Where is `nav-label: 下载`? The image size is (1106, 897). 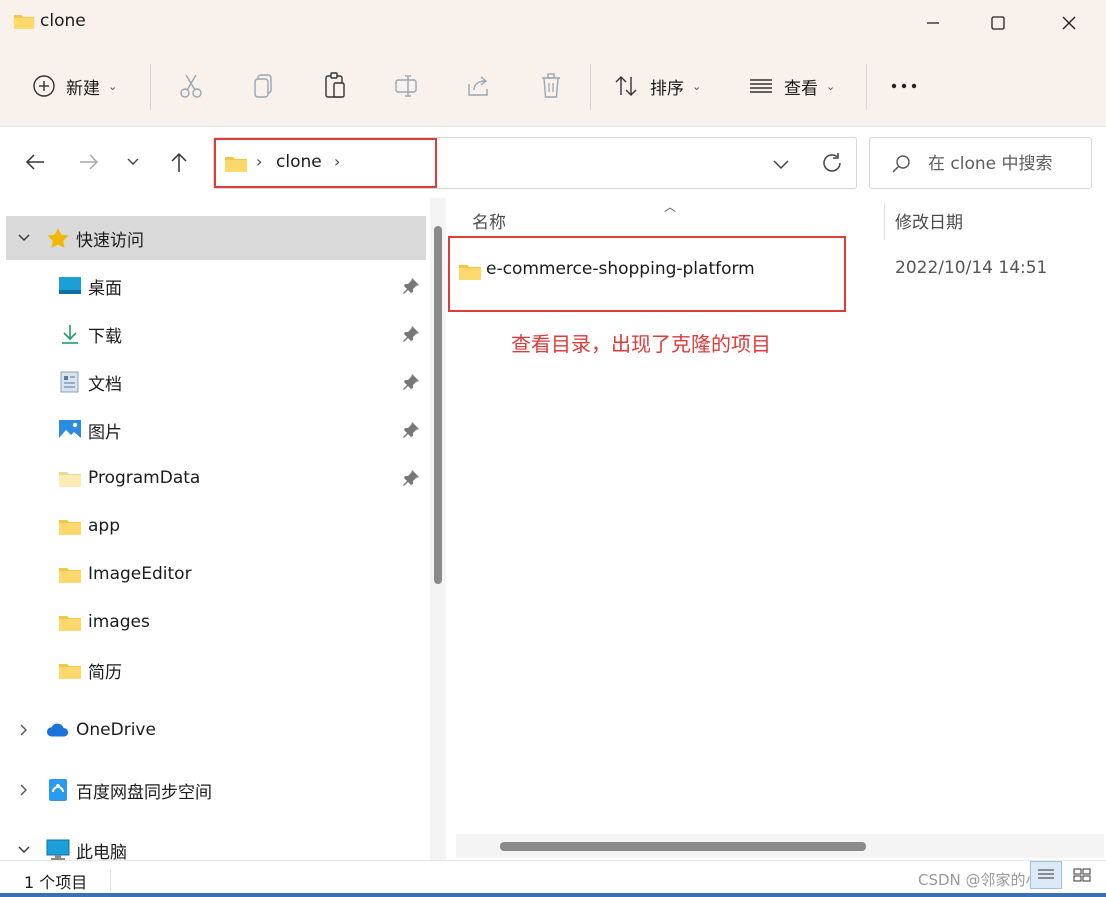 nav-label: 下载 is located at coordinates (105, 336).